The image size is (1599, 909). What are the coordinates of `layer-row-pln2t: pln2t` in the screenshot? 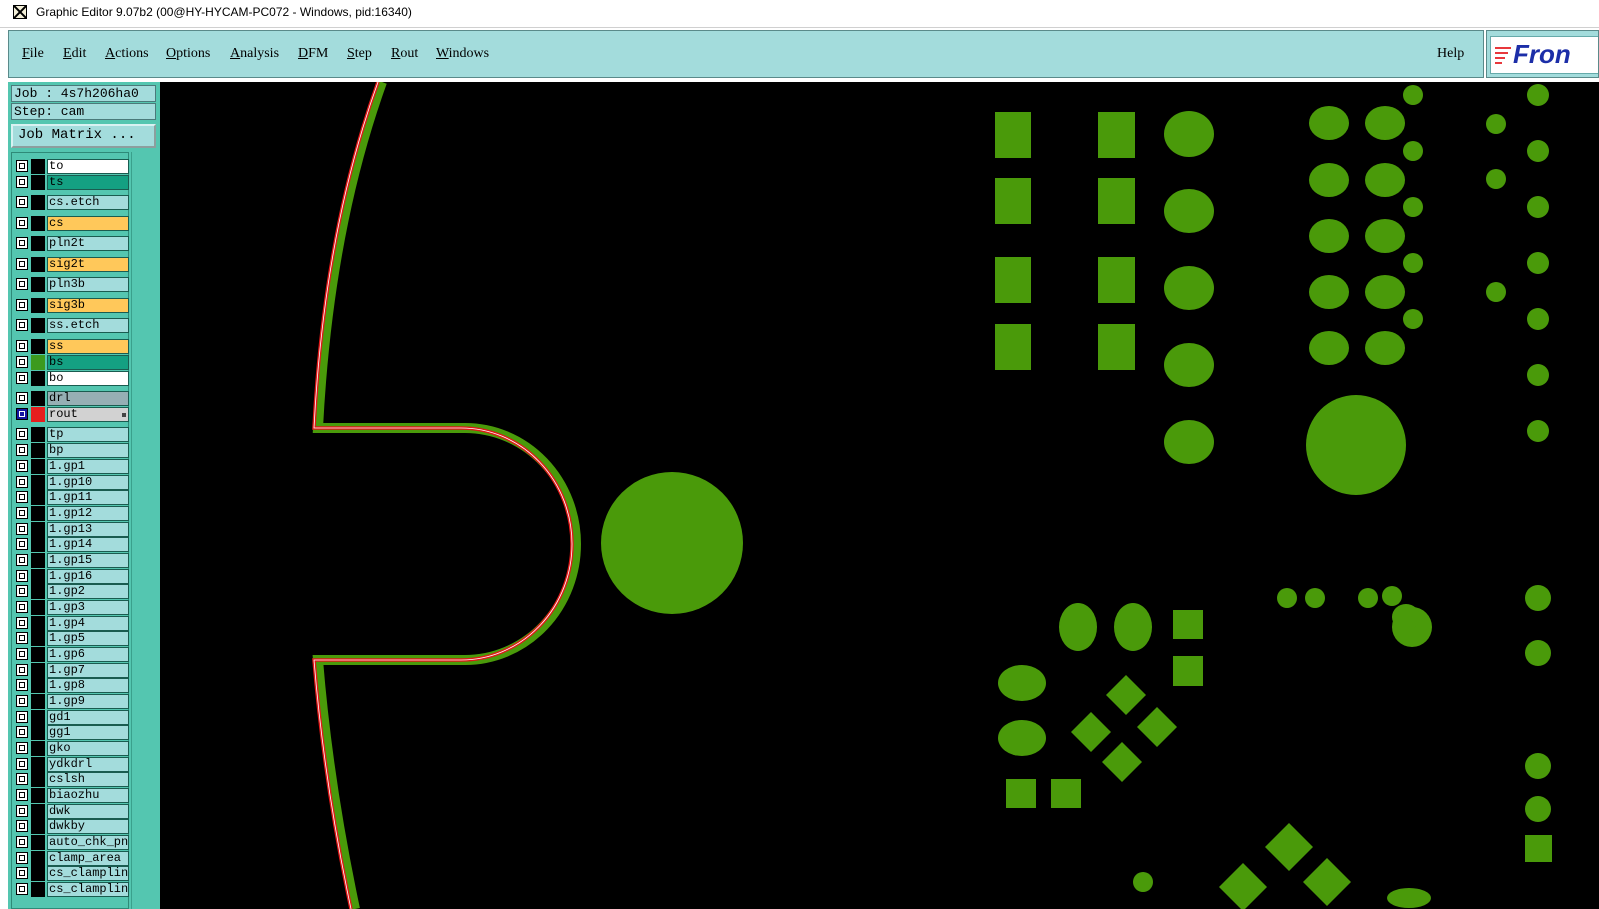 It's located at (71, 243).